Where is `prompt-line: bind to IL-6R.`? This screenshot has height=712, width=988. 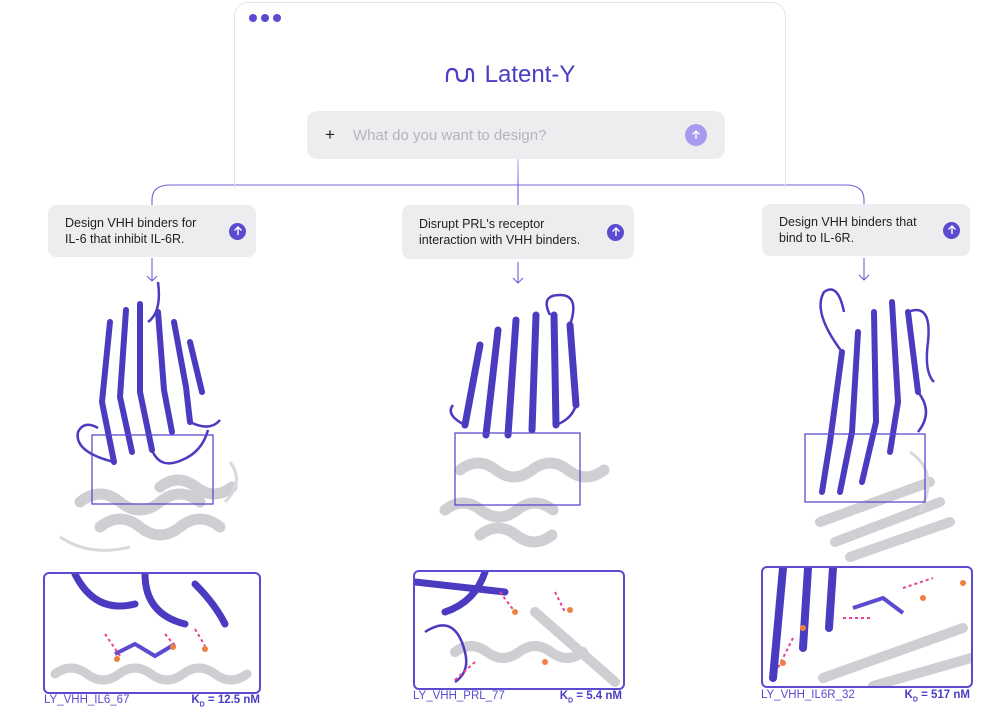
prompt-line: bind to IL-6R. is located at coordinates (817, 238).